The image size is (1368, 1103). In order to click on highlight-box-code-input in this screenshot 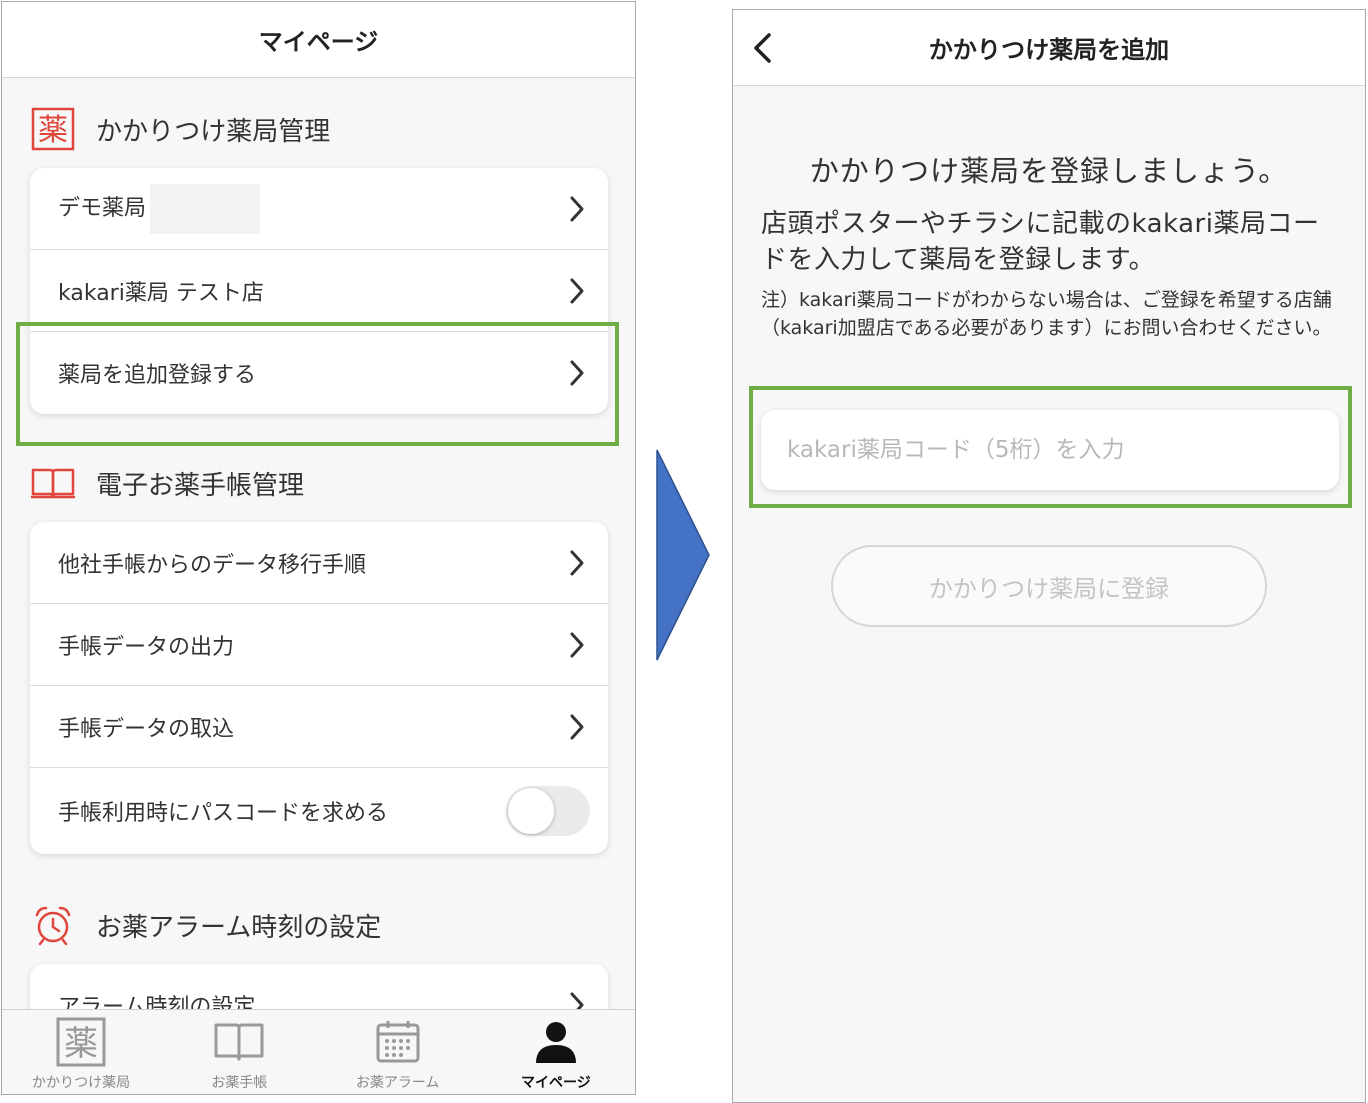, I will do `click(1050, 447)`.